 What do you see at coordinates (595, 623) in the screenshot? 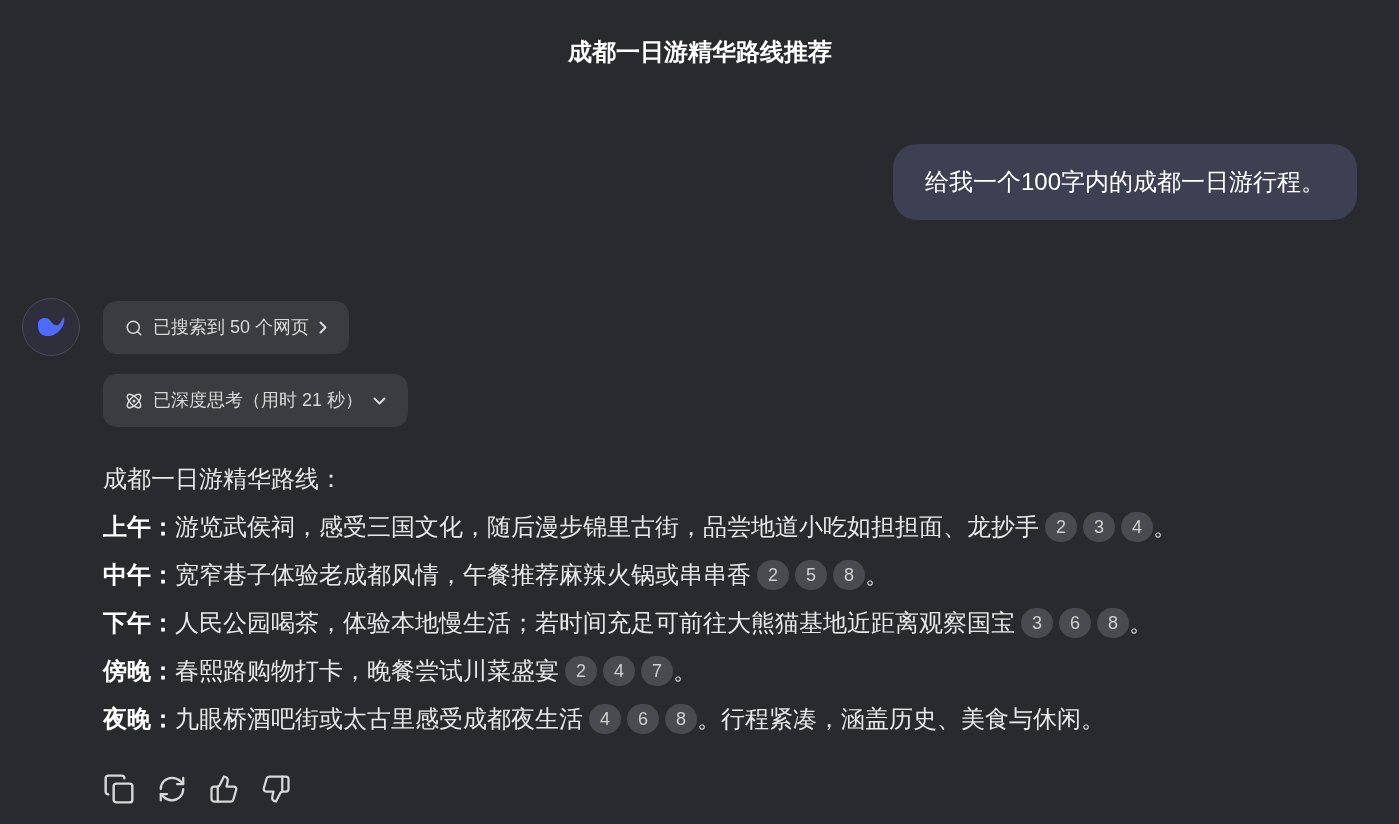
I see `itinerary-text: 人民公园喝茶，体验本地慢生活；若时间充足可前往大熊猫基地近距离观察国宝` at bounding box center [595, 623].